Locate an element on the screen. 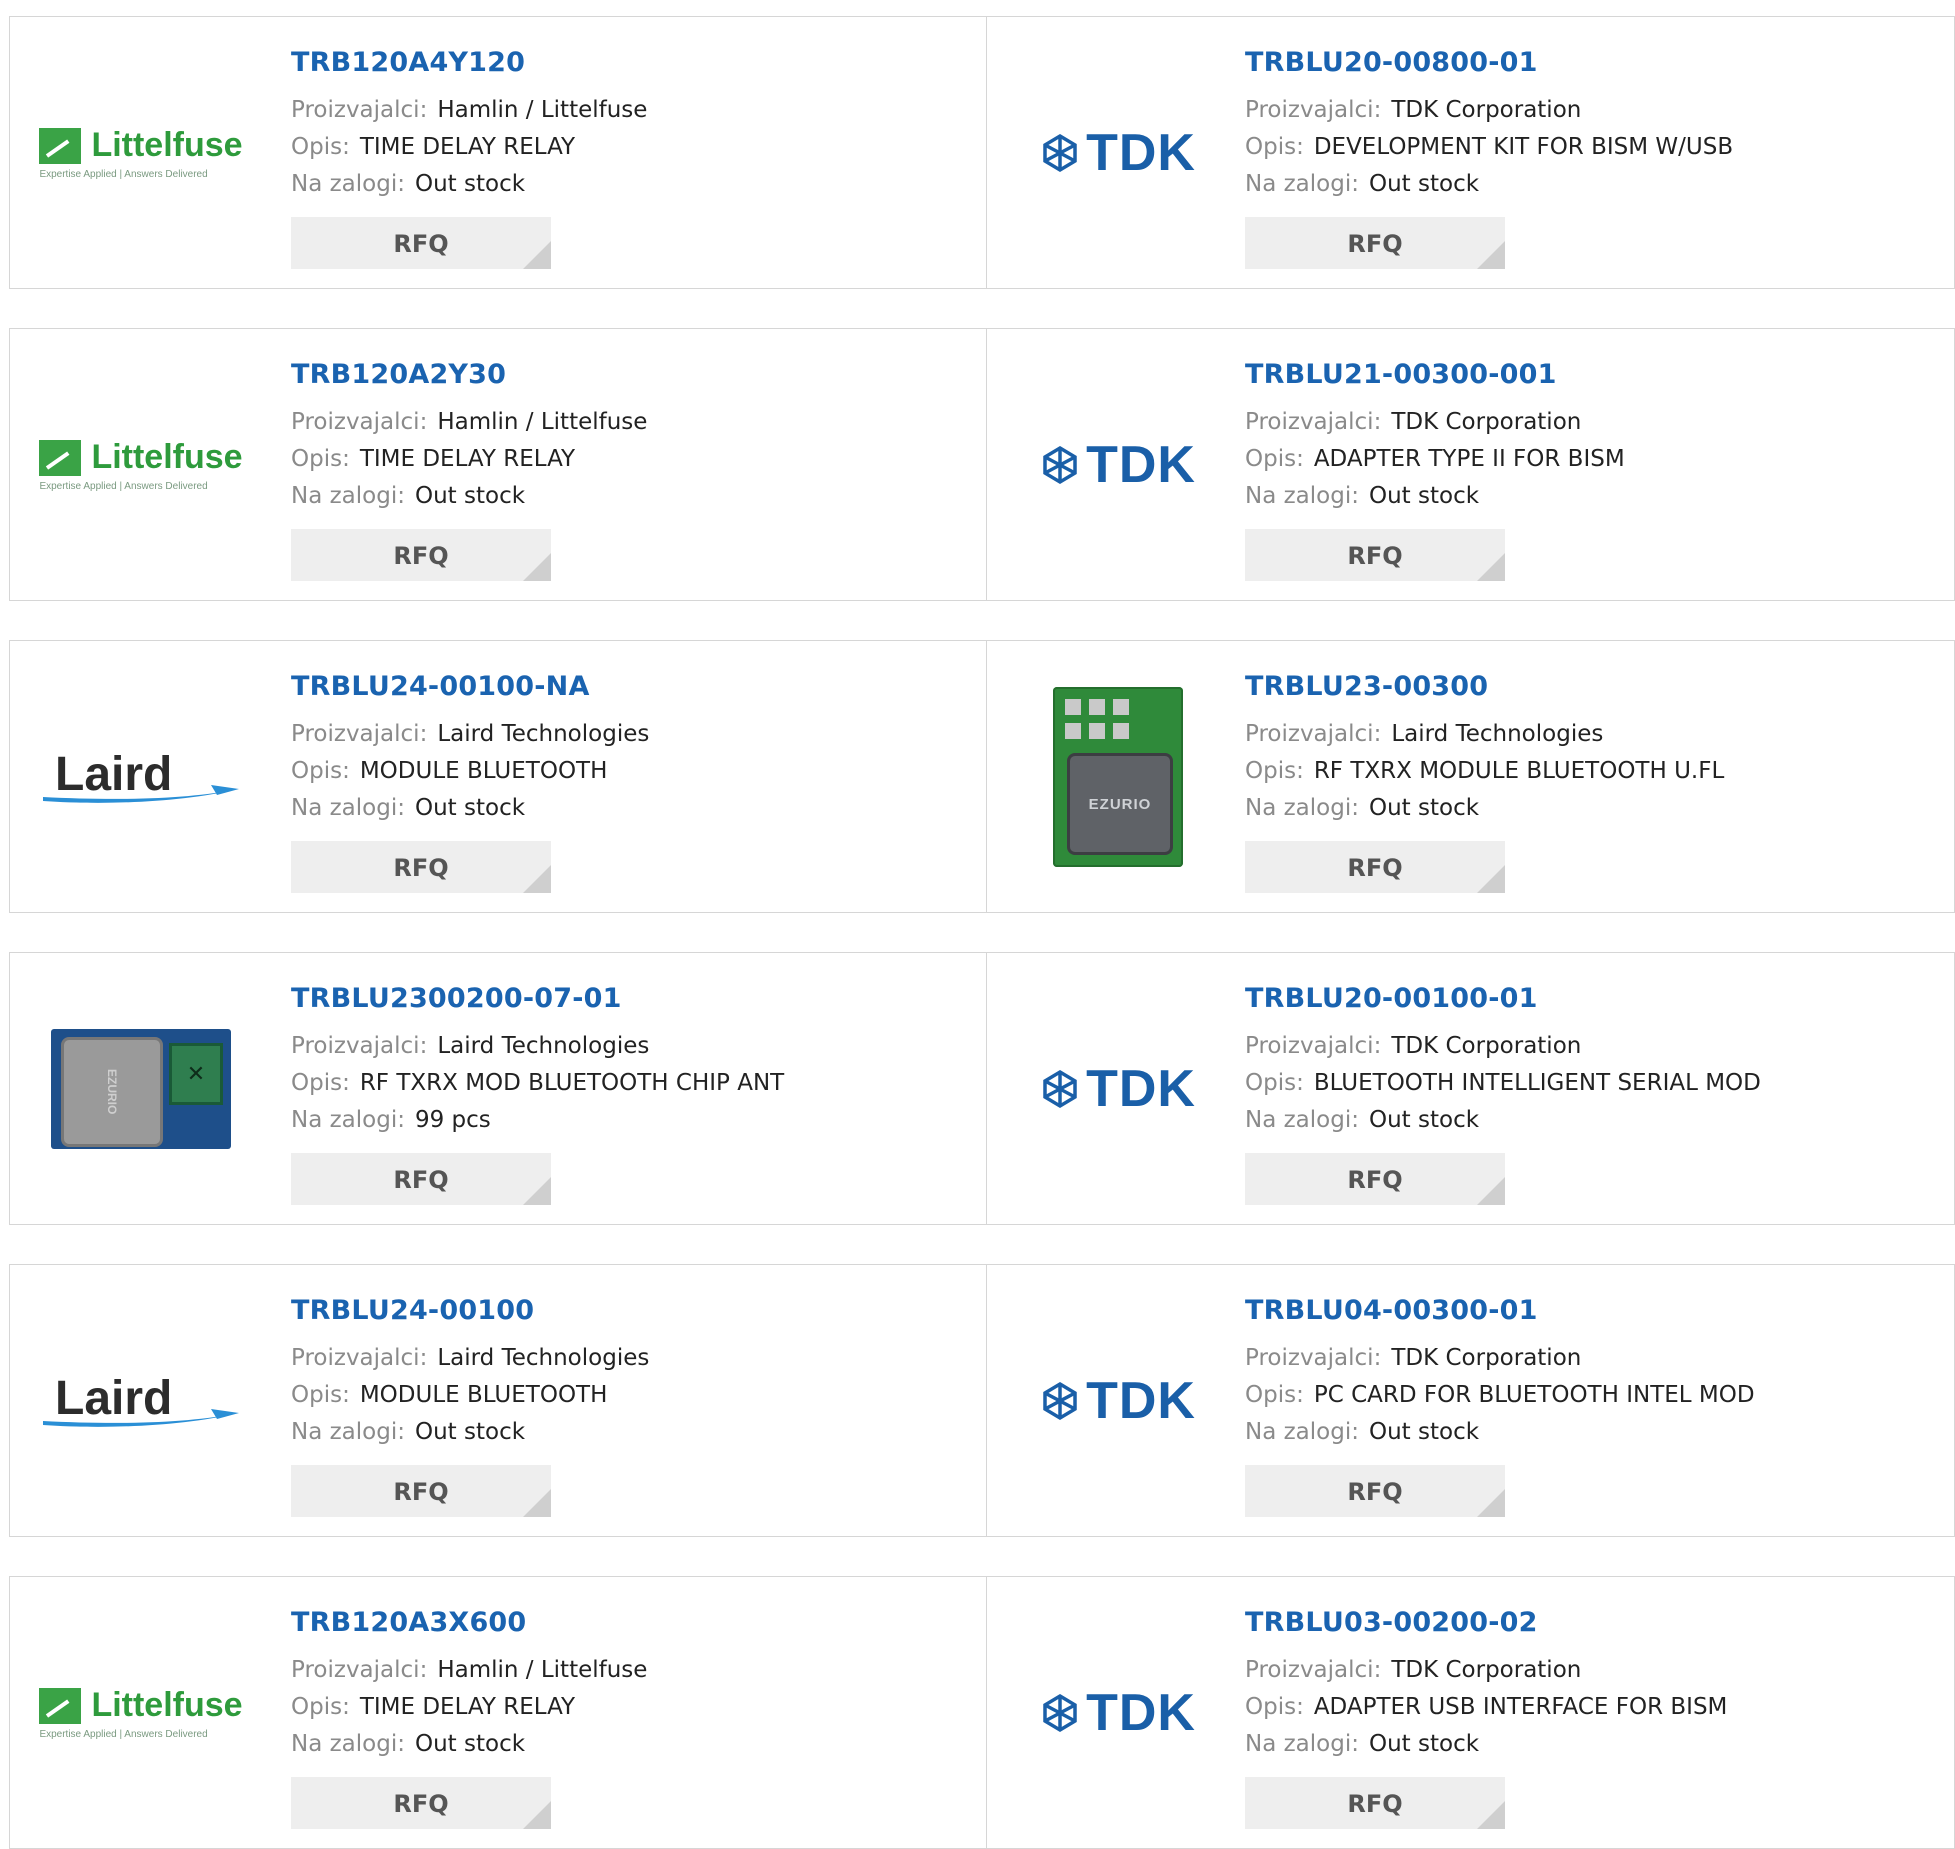 This screenshot has width=1955, height=1849. description-value: RF TXRX MODULE BLUETOOTH U.FL is located at coordinates (1519, 771).